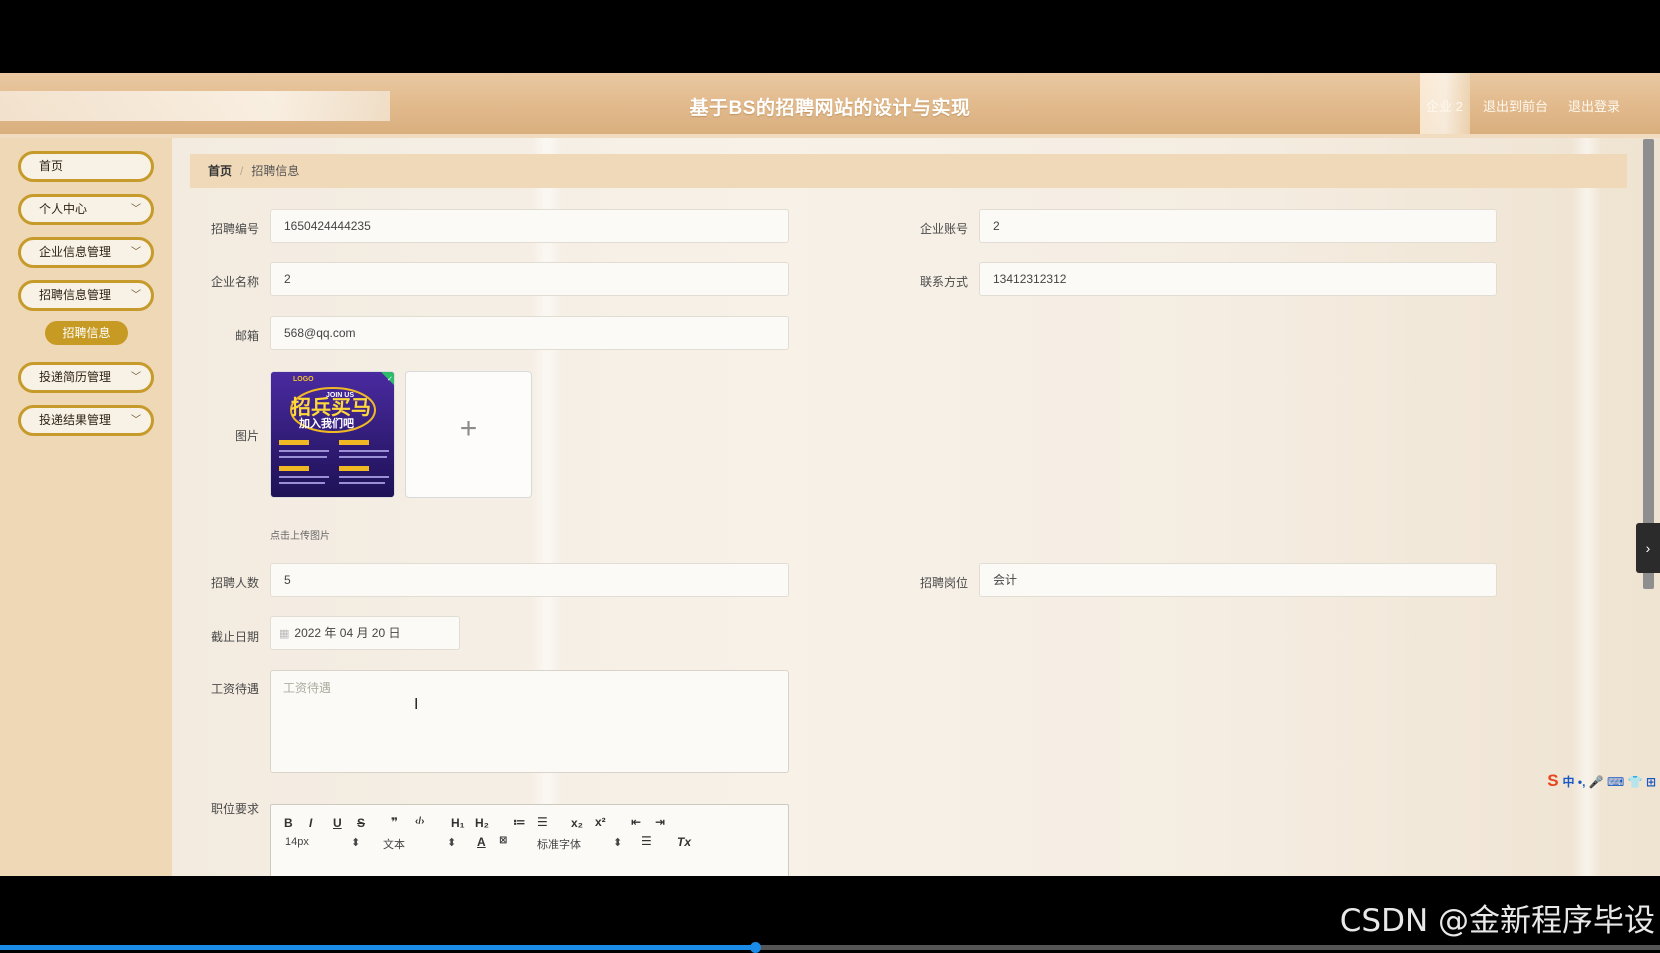  I want to click on back-to-front-link: 退出到前台, so click(1515, 105).